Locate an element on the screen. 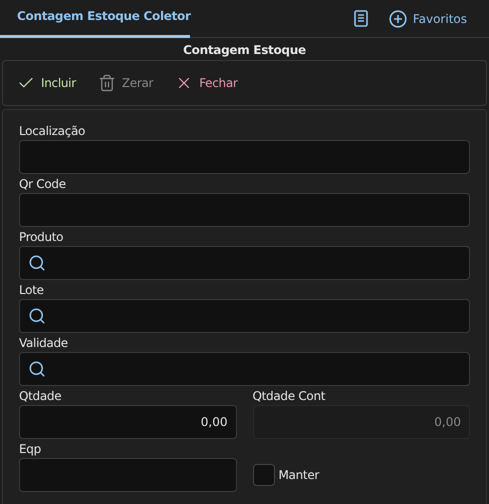 The height and width of the screenshot is (504, 489). close-button: Fechar is located at coordinates (206, 83).